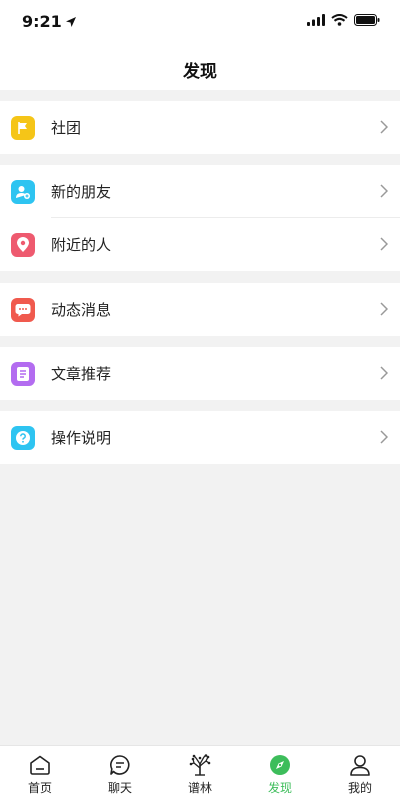 The height and width of the screenshot is (800, 400). What do you see at coordinates (81, 438) in the screenshot?
I see `menu-item-label: 操作说明` at bounding box center [81, 438].